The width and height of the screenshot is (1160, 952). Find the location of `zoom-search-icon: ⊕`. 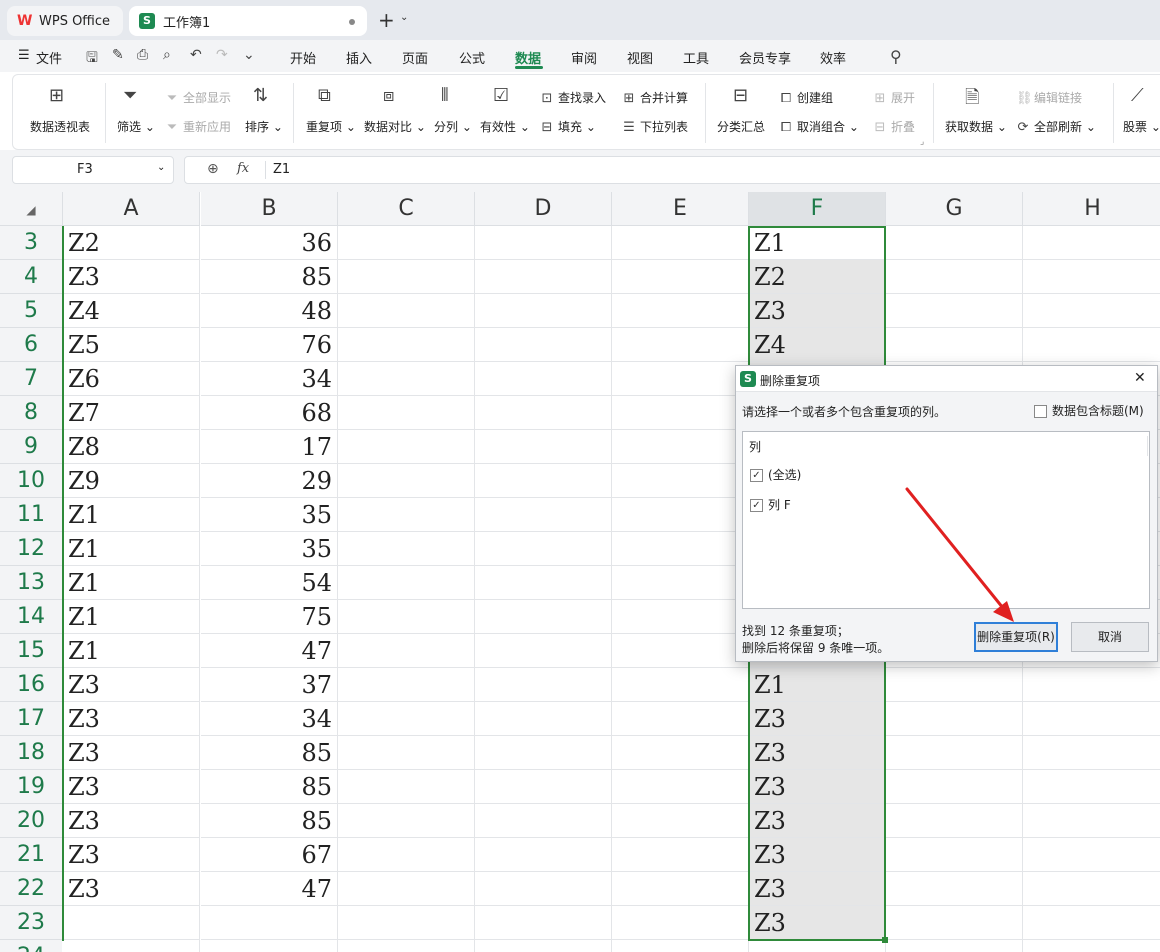

zoom-search-icon: ⊕ is located at coordinates (213, 169).